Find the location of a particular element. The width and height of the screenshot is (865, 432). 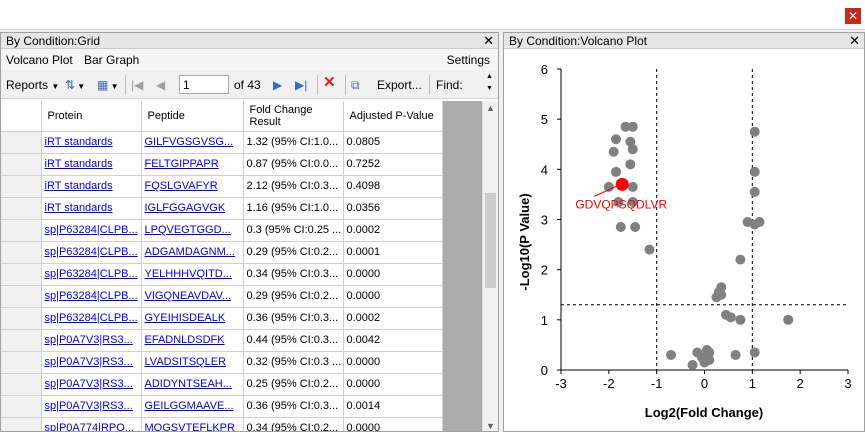

previous-page-icon: ◀ is located at coordinates (160, 85).